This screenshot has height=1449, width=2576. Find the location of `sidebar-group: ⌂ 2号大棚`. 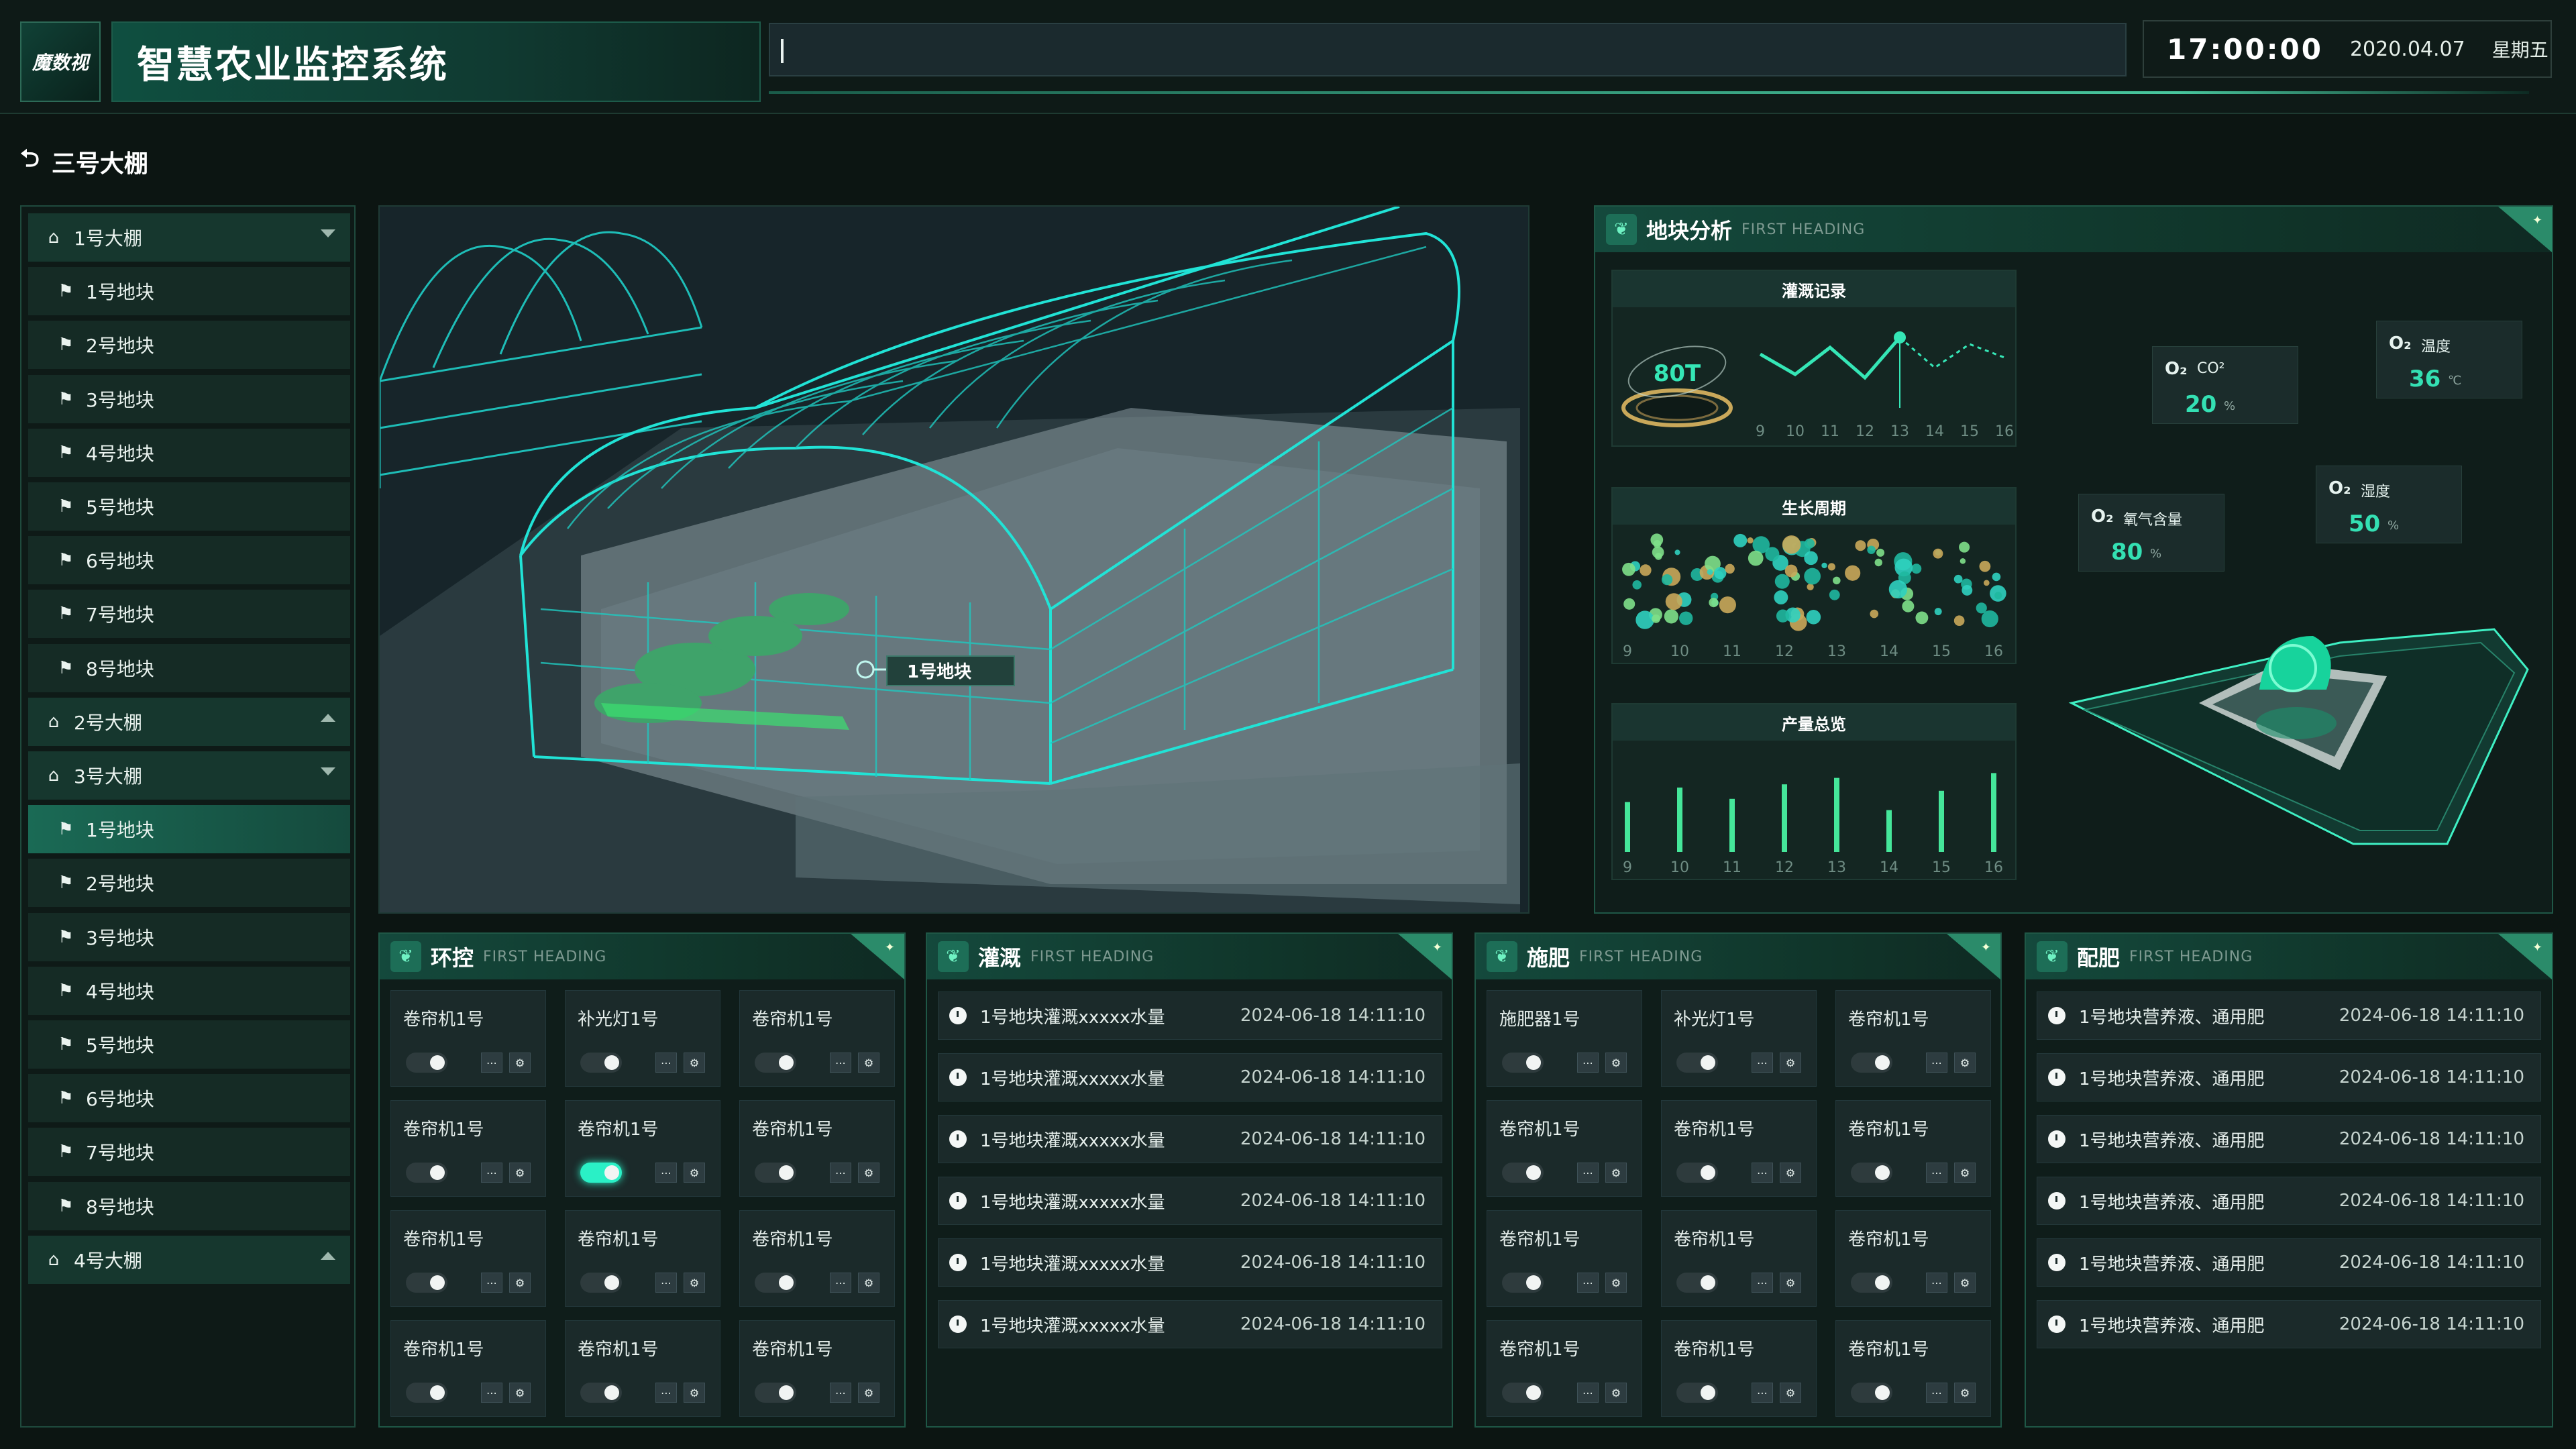

sidebar-group: ⌂ 2号大棚 is located at coordinates (189, 721).